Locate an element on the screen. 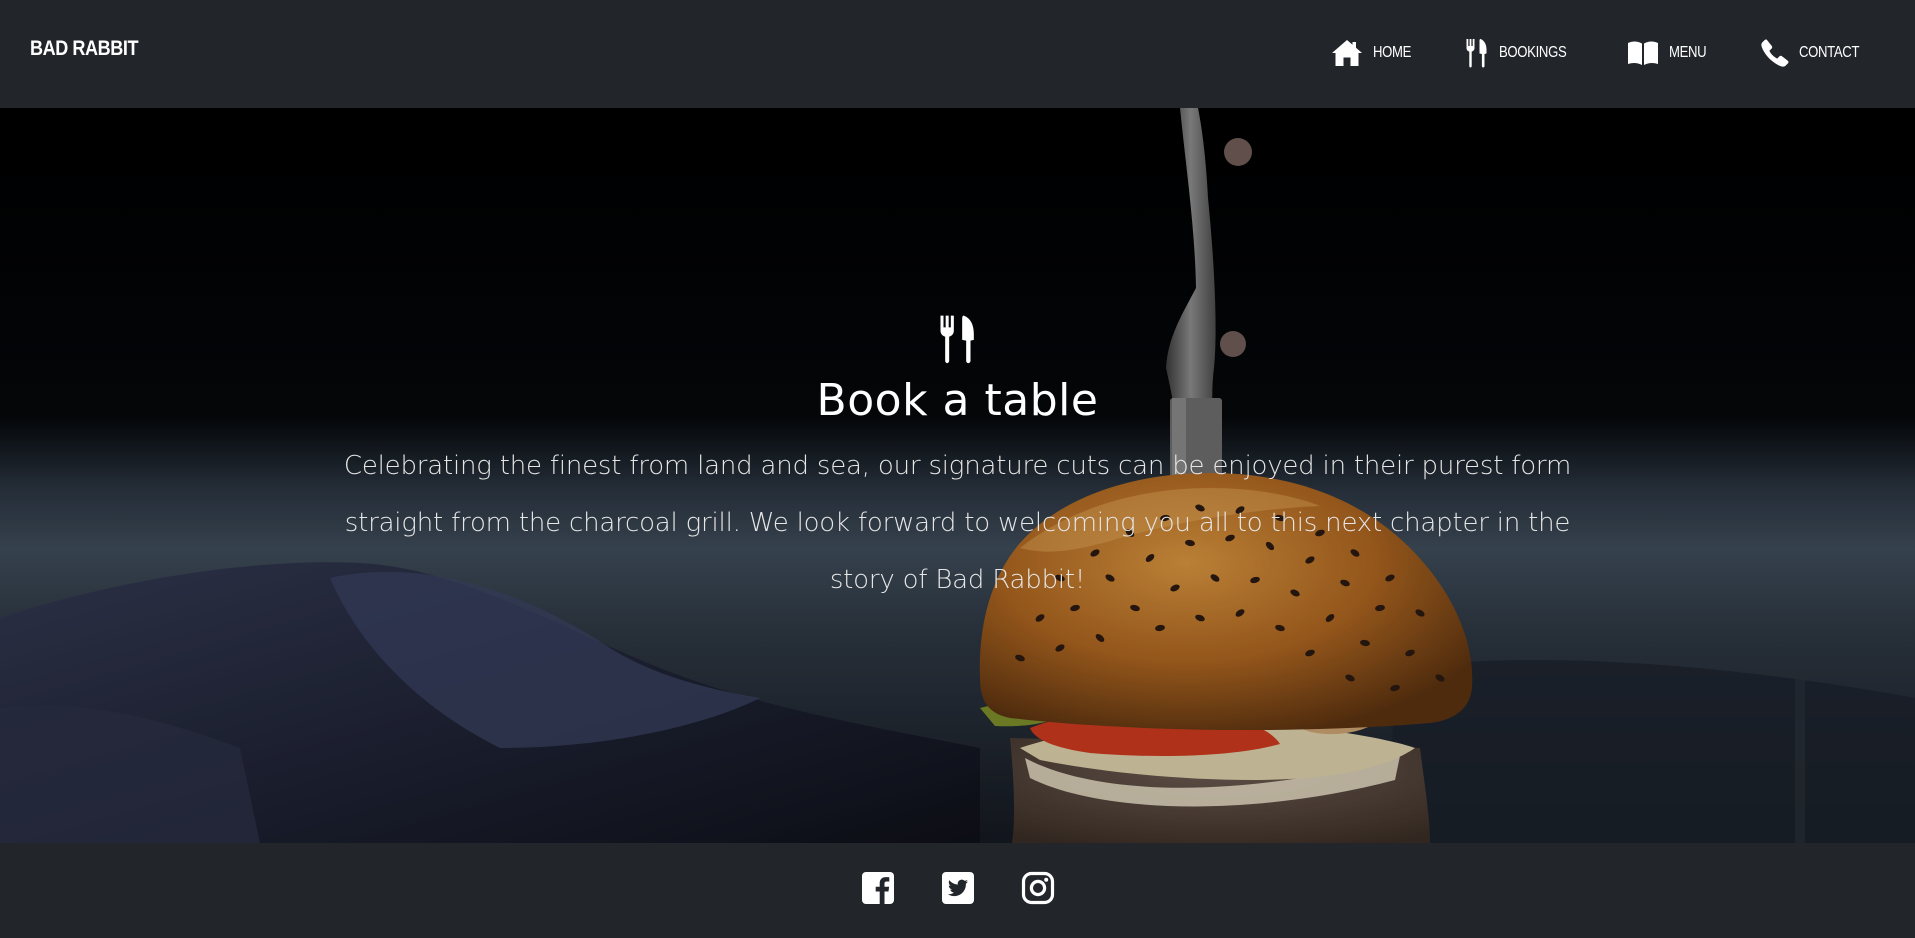 This screenshot has width=1915, height=938. nav-item-menu: MENU is located at coordinates (1671, 53).